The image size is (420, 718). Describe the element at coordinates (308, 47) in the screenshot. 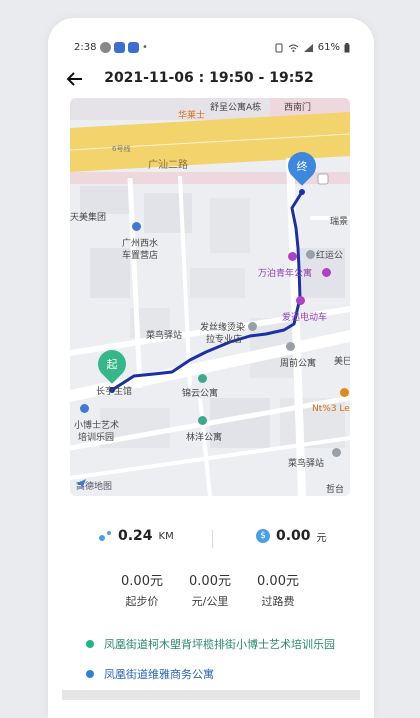

I see `signal-icon` at that location.